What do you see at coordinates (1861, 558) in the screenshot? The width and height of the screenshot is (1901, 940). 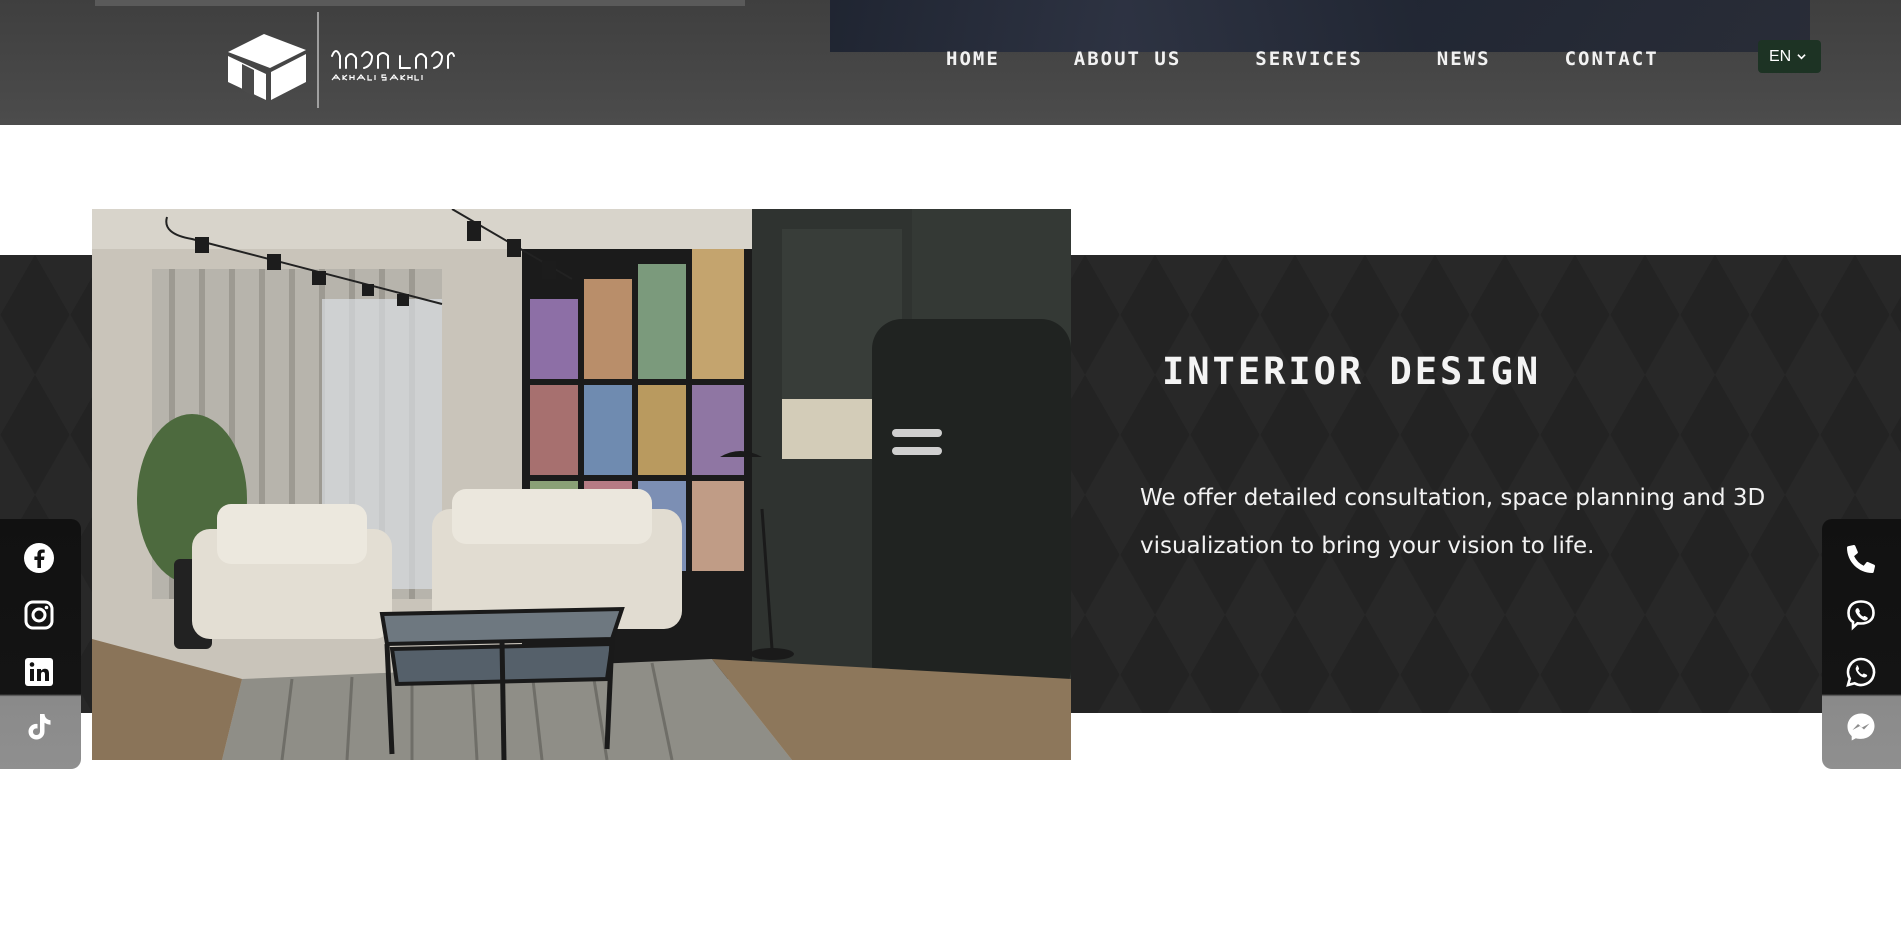 I see `phone-icon` at bounding box center [1861, 558].